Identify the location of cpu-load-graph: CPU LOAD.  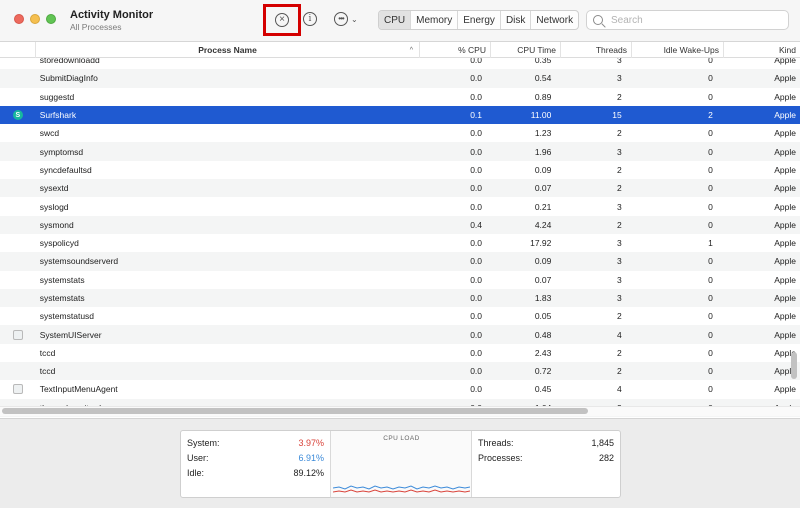
(401, 464).